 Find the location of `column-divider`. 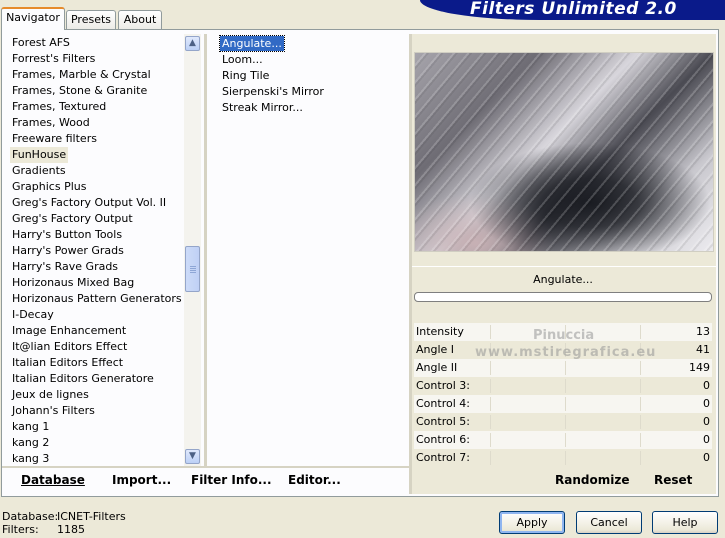

column-divider is located at coordinates (205, 250).